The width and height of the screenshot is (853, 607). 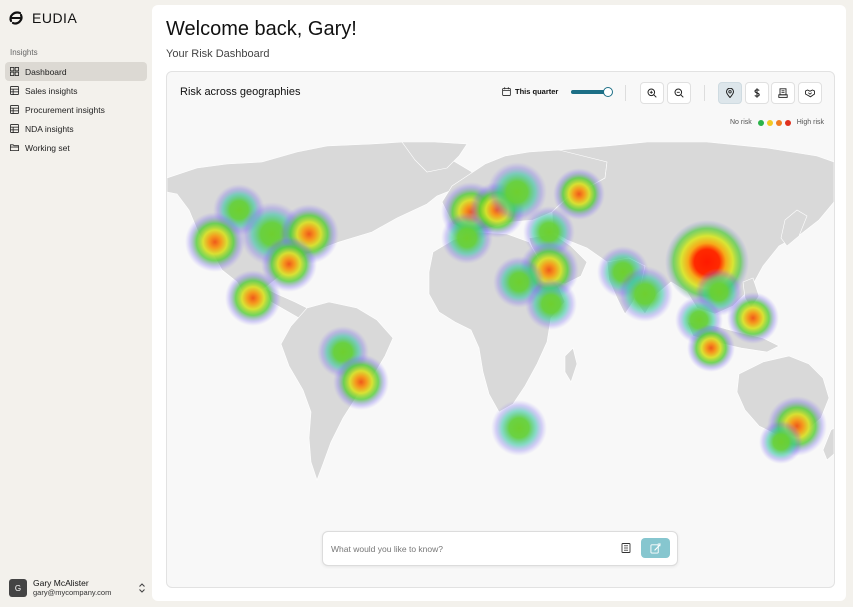 I want to click on location-view-button, so click(x=730, y=93).